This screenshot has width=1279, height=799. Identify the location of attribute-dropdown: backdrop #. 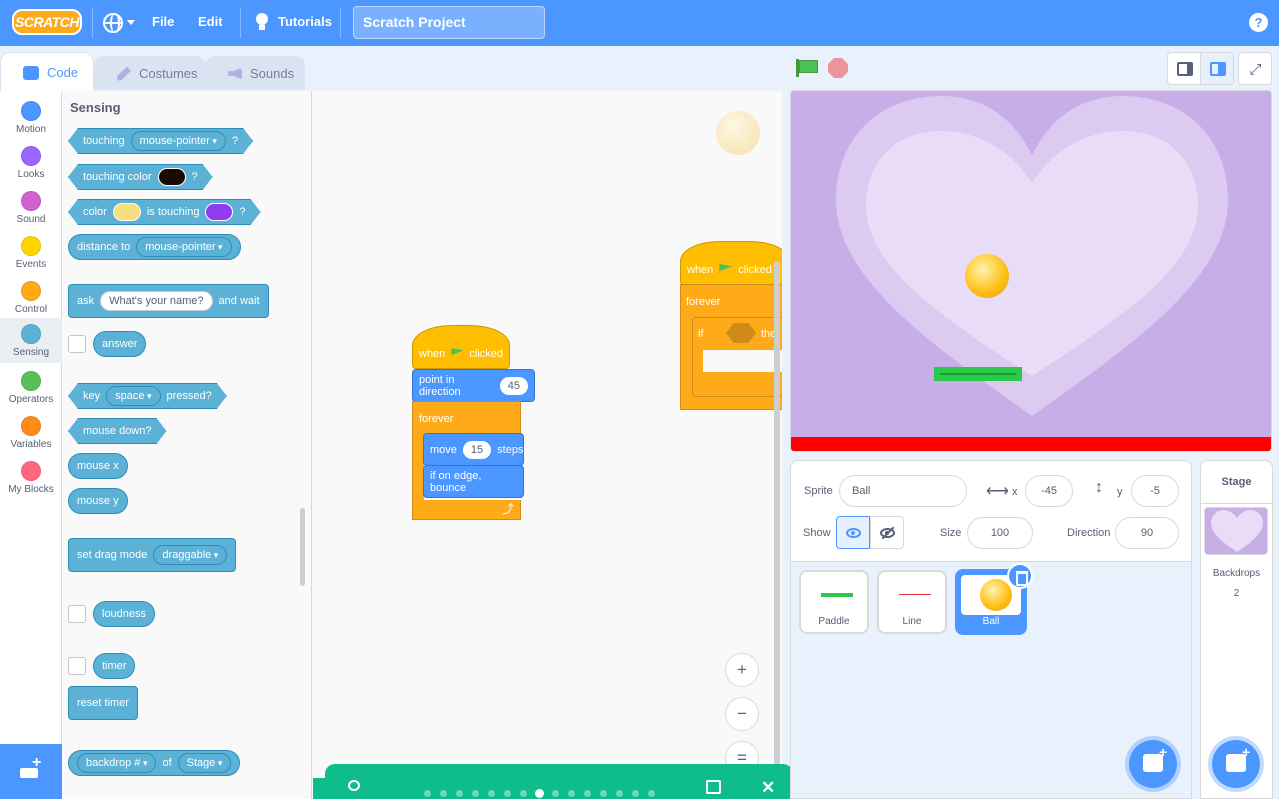
(117, 763).